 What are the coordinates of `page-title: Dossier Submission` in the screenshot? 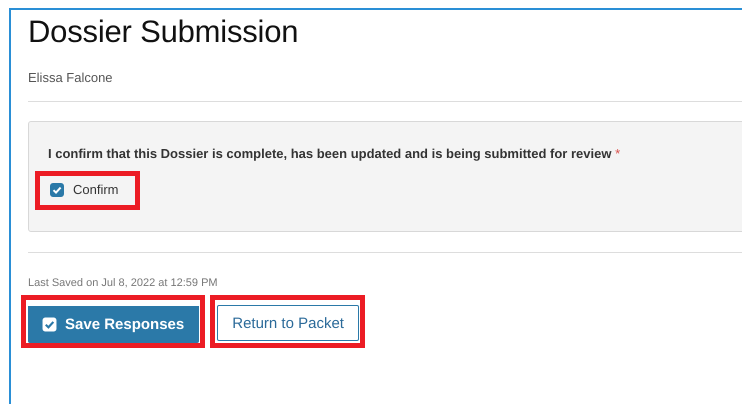 It's located at (164, 32).